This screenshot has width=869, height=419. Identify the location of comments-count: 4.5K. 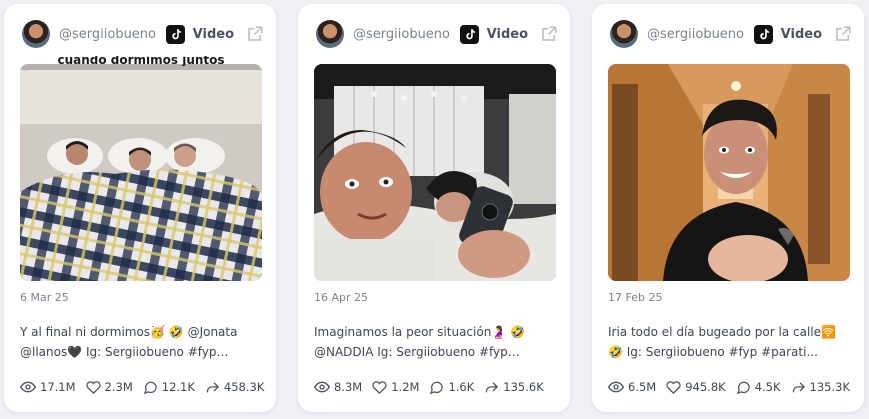
(767, 387).